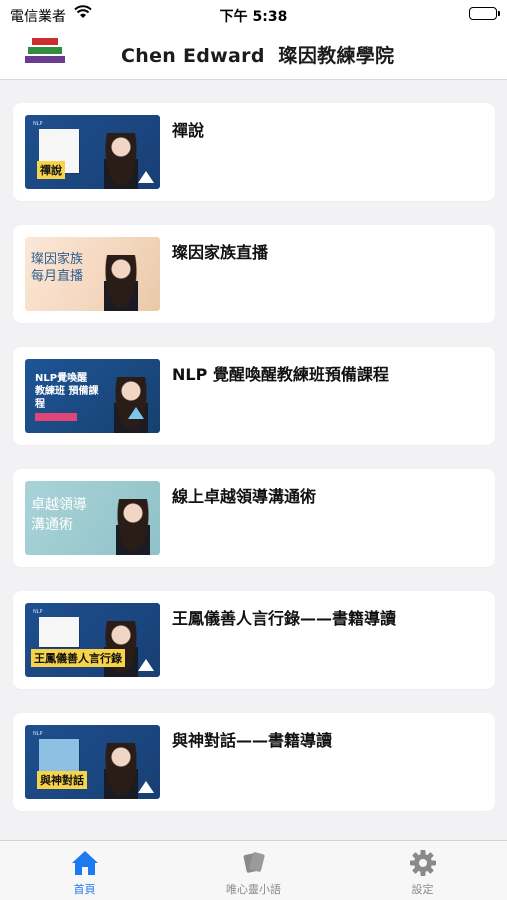  What do you see at coordinates (78, 658) in the screenshot?
I see `thumbnail-label: 王鳳儀善人言行錄` at bounding box center [78, 658].